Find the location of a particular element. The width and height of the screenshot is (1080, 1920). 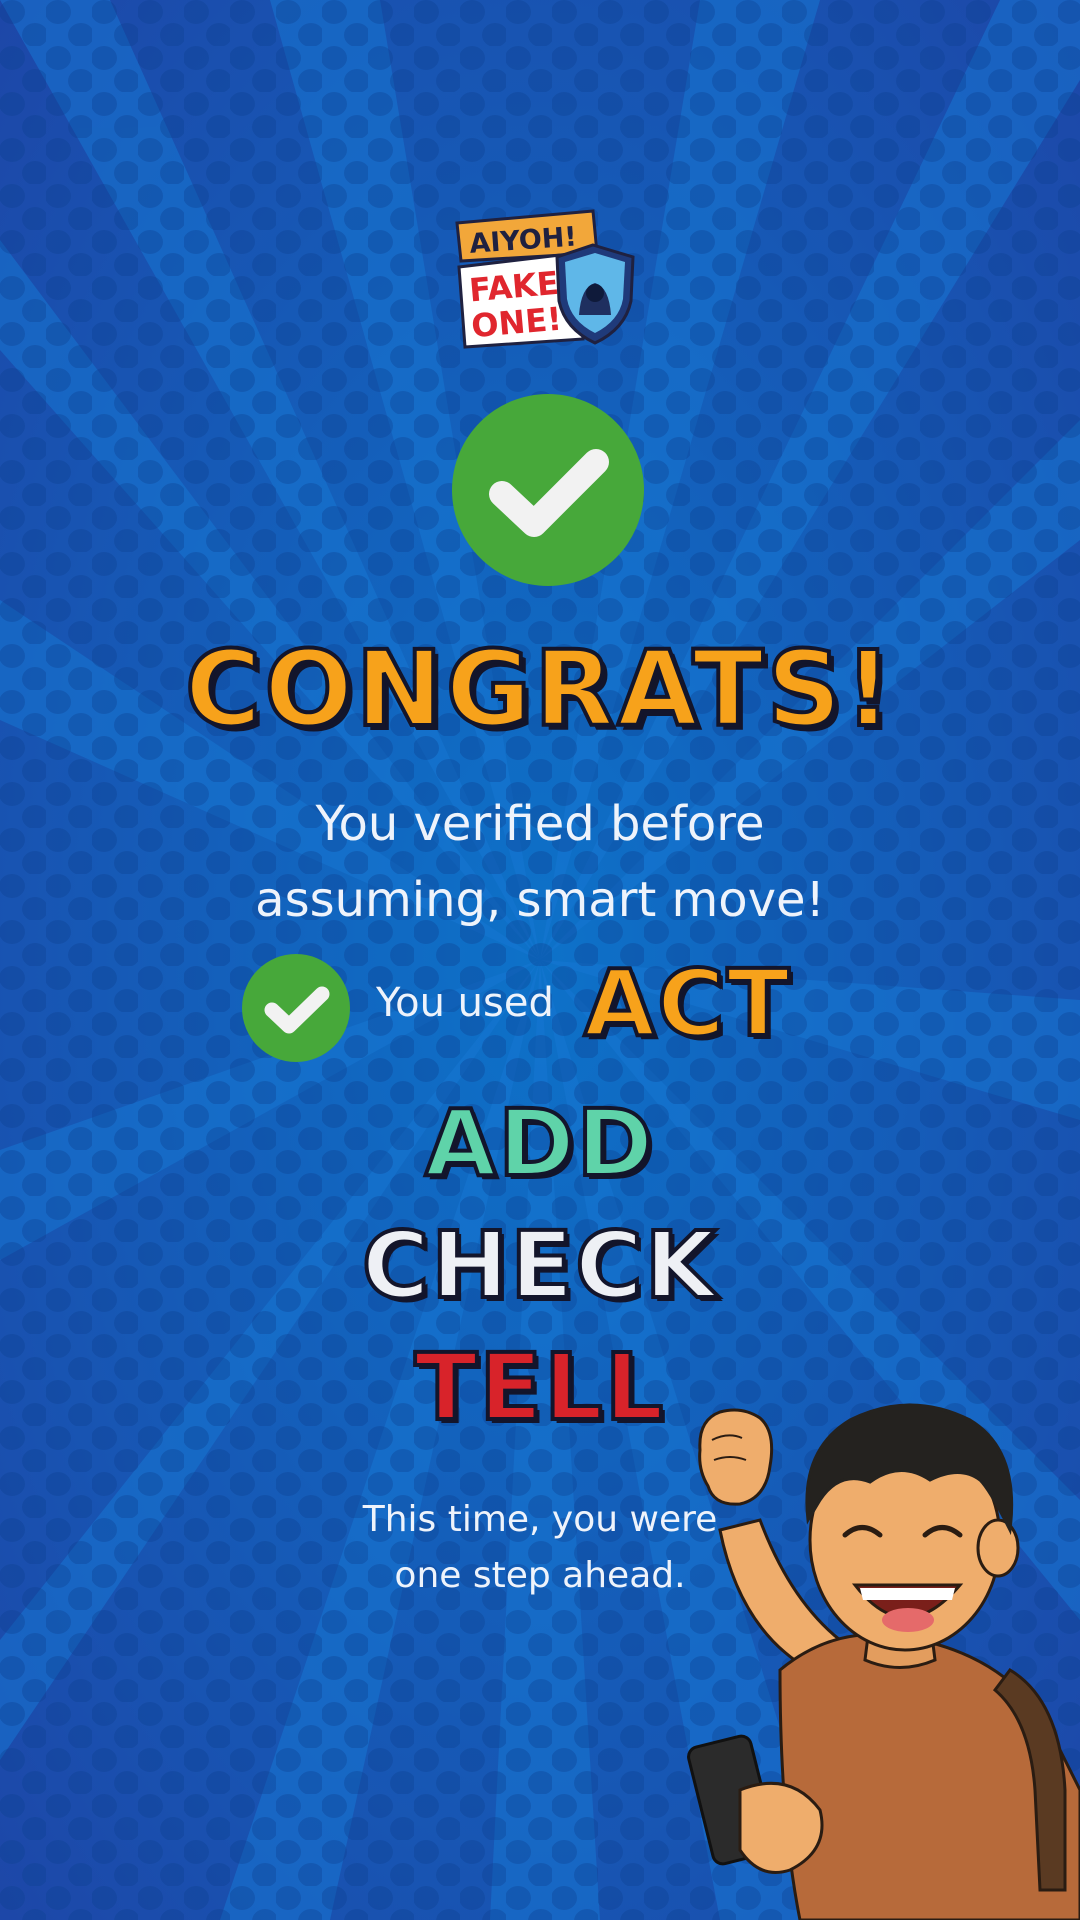

subtitle-line-2: assuming, smart move! is located at coordinates (540, 900).